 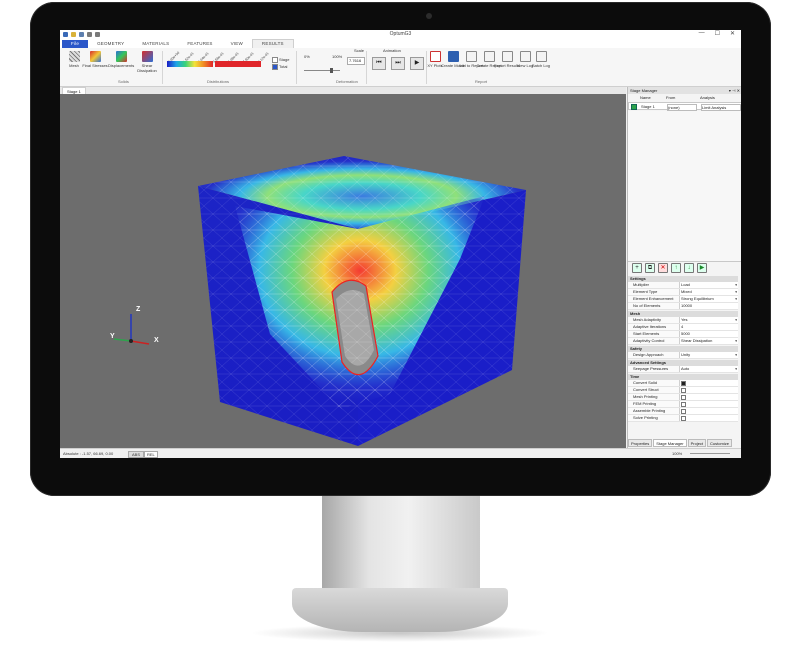 I want to click on shear-dissipation-button: Shear Dissipation, so click(x=147, y=62).